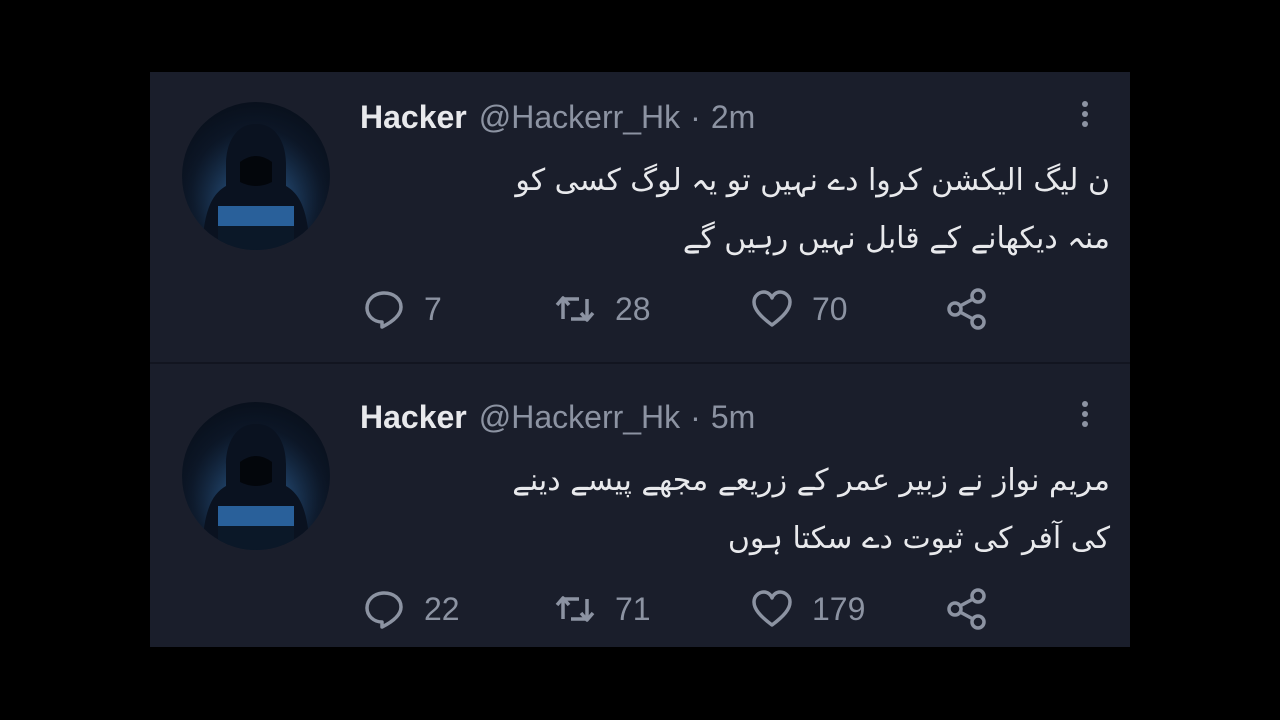 The image size is (1280, 720). I want to click on retweet-count: 71, so click(633, 608).